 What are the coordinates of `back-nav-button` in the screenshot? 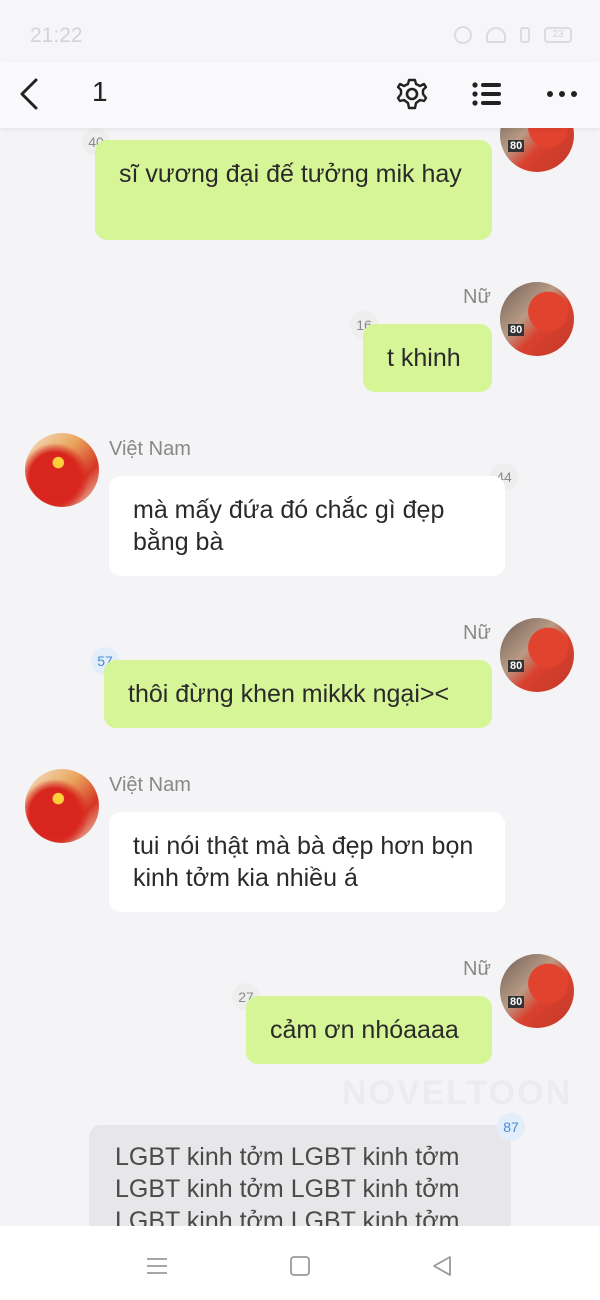 It's located at (442, 1266).